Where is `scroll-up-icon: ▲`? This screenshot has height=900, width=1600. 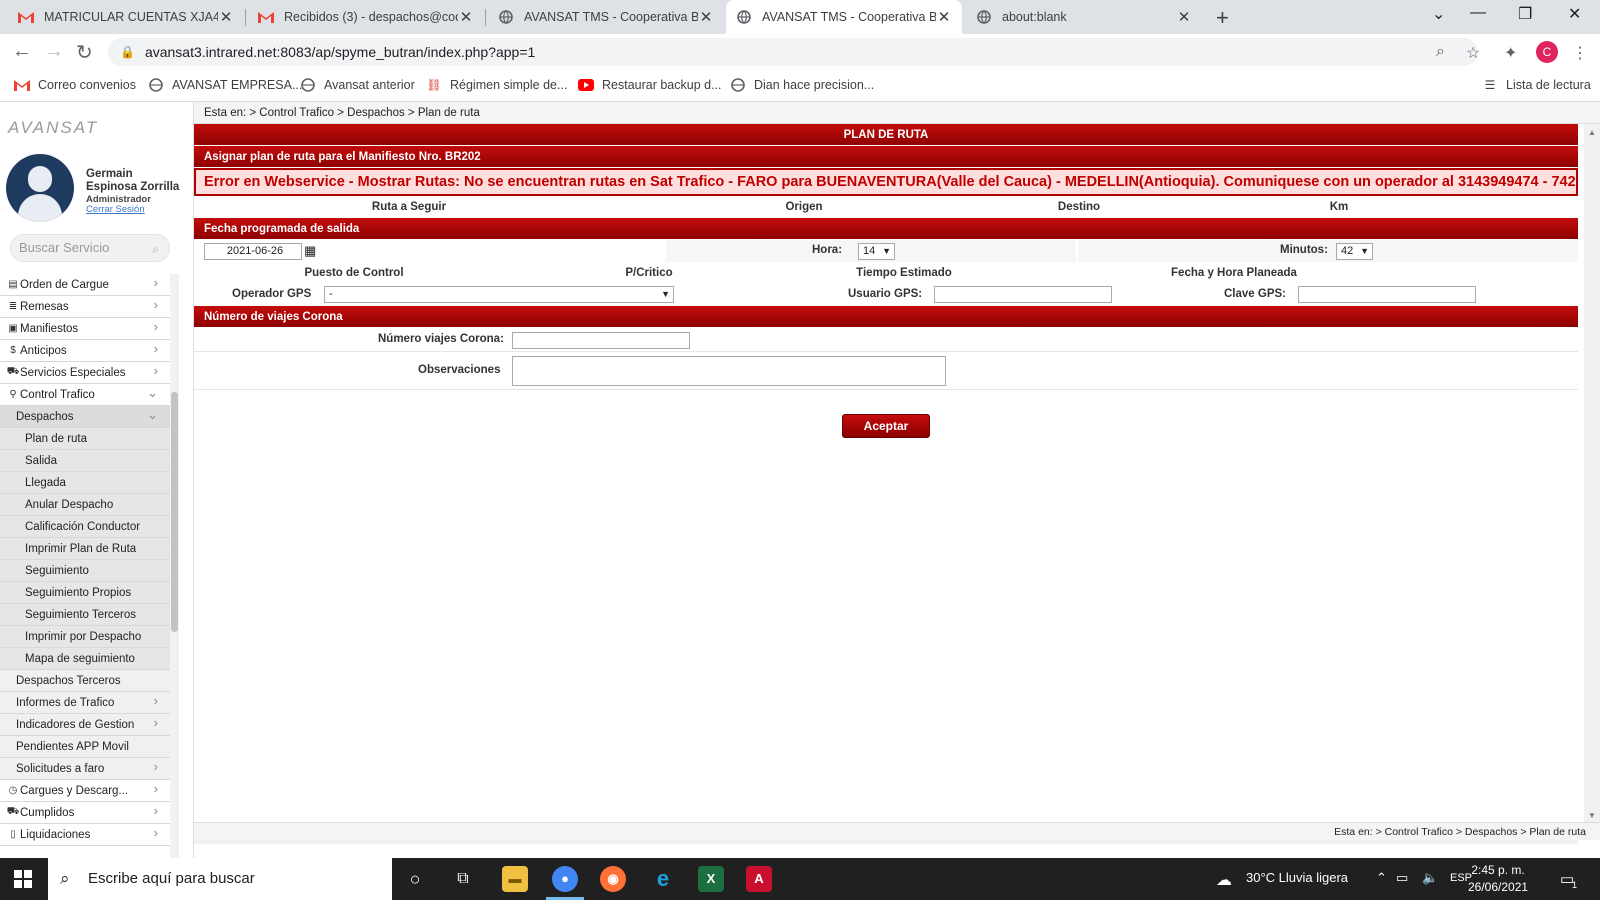 scroll-up-icon: ▲ is located at coordinates (1592, 132).